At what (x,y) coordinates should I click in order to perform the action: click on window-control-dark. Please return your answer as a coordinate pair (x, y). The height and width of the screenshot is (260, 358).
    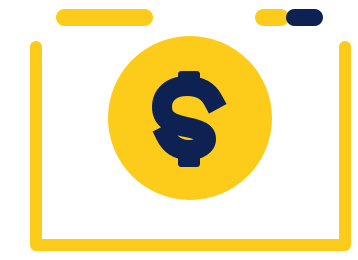
    Looking at the image, I should click on (304, 17).